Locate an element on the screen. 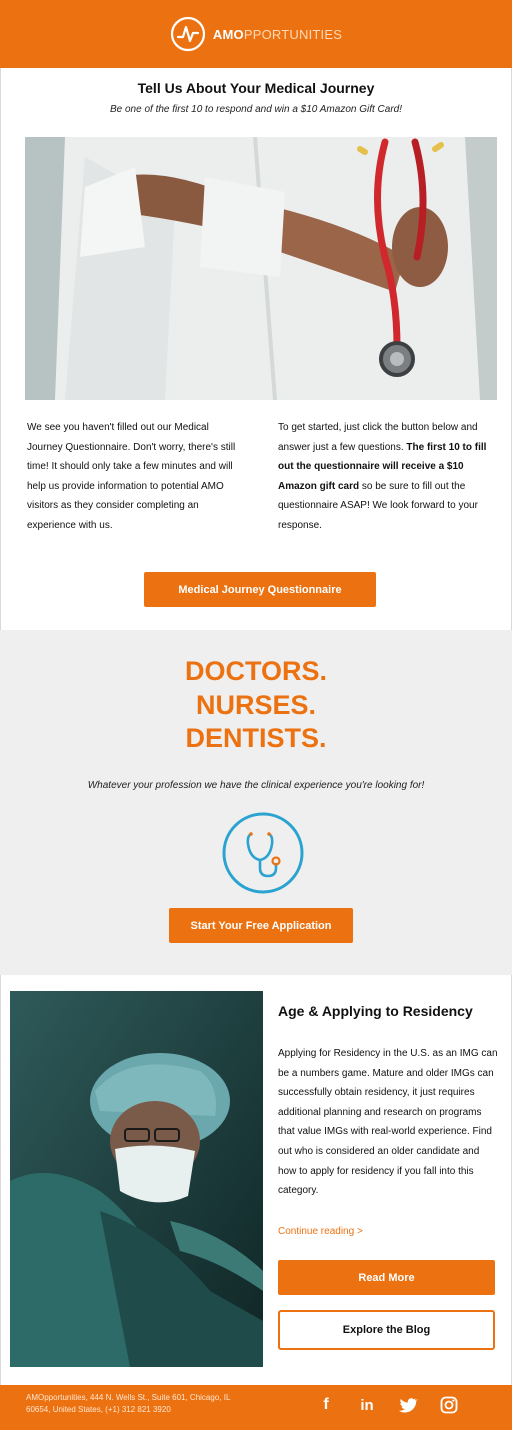  linkedin-icon: in is located at coordinates (367, 1405).